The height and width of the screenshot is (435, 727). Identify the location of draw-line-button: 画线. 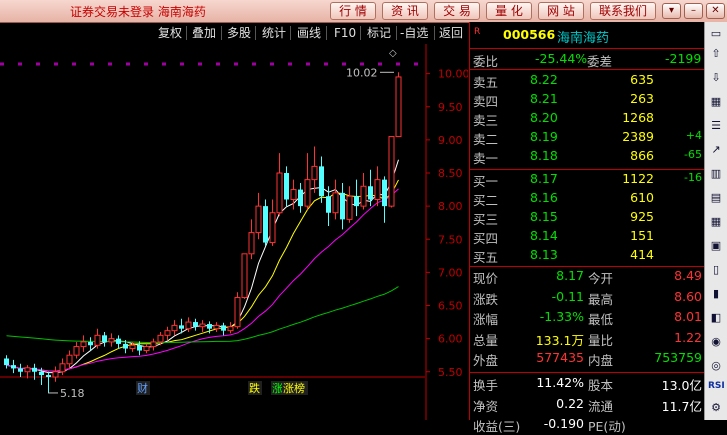
(309, 33).